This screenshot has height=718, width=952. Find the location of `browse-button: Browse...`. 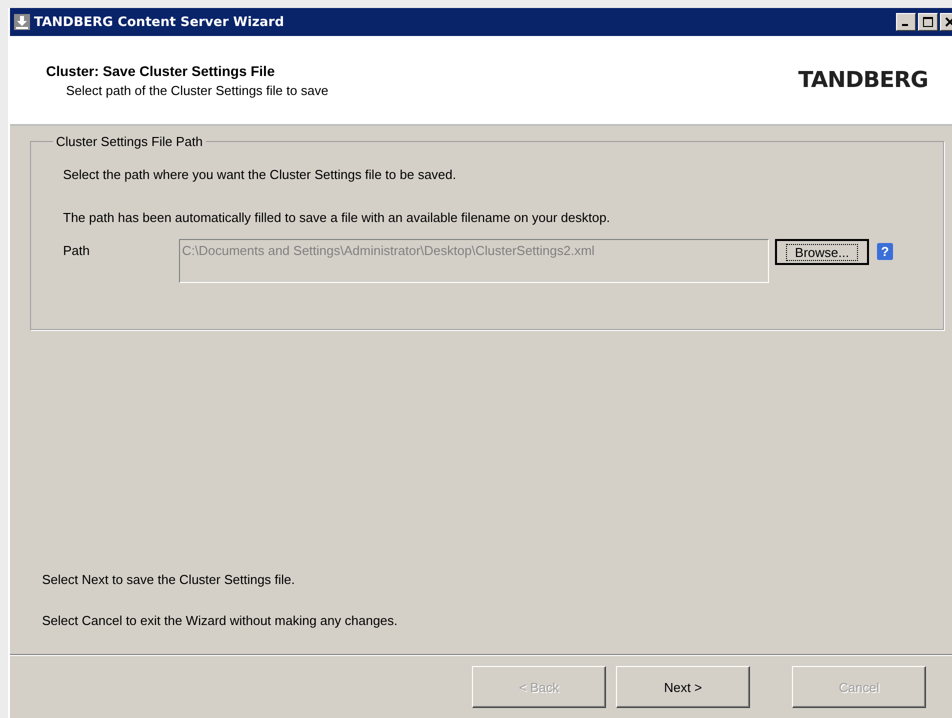

browse-button: Browse... is located at coordinates (822, 252).